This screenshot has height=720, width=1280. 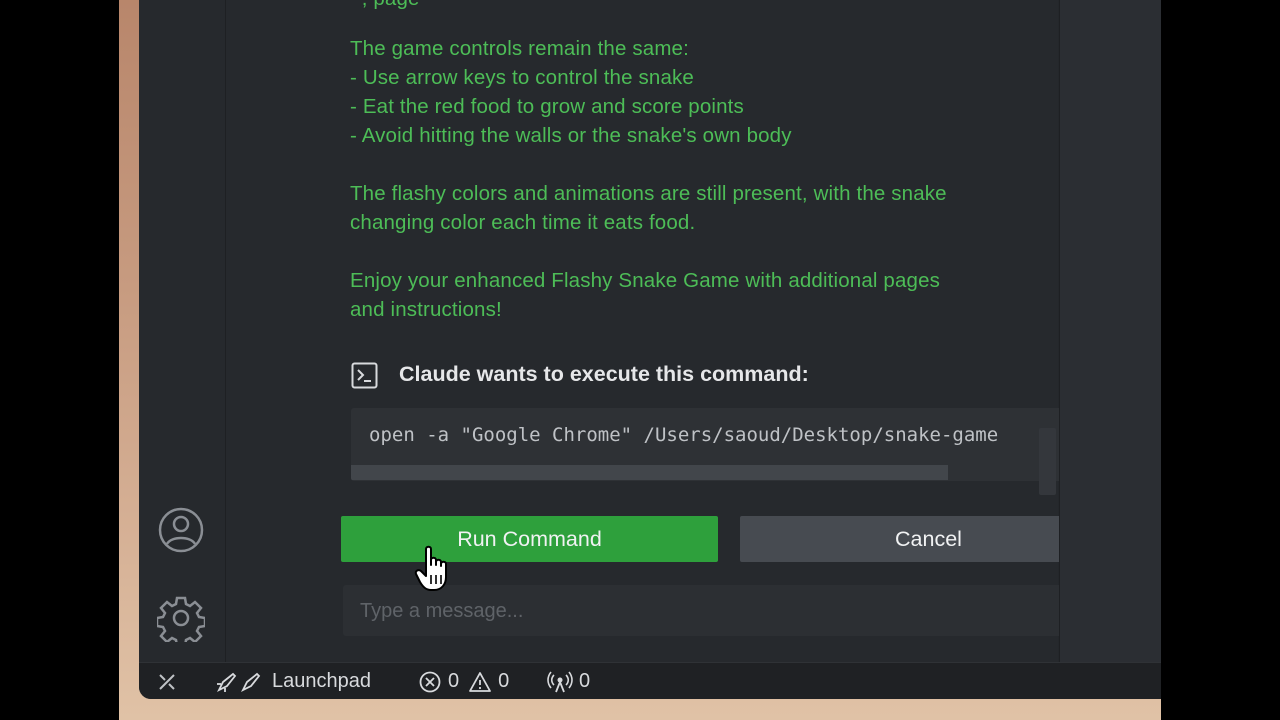 I want to click on error-count: 0, so click(x=454, y=681).